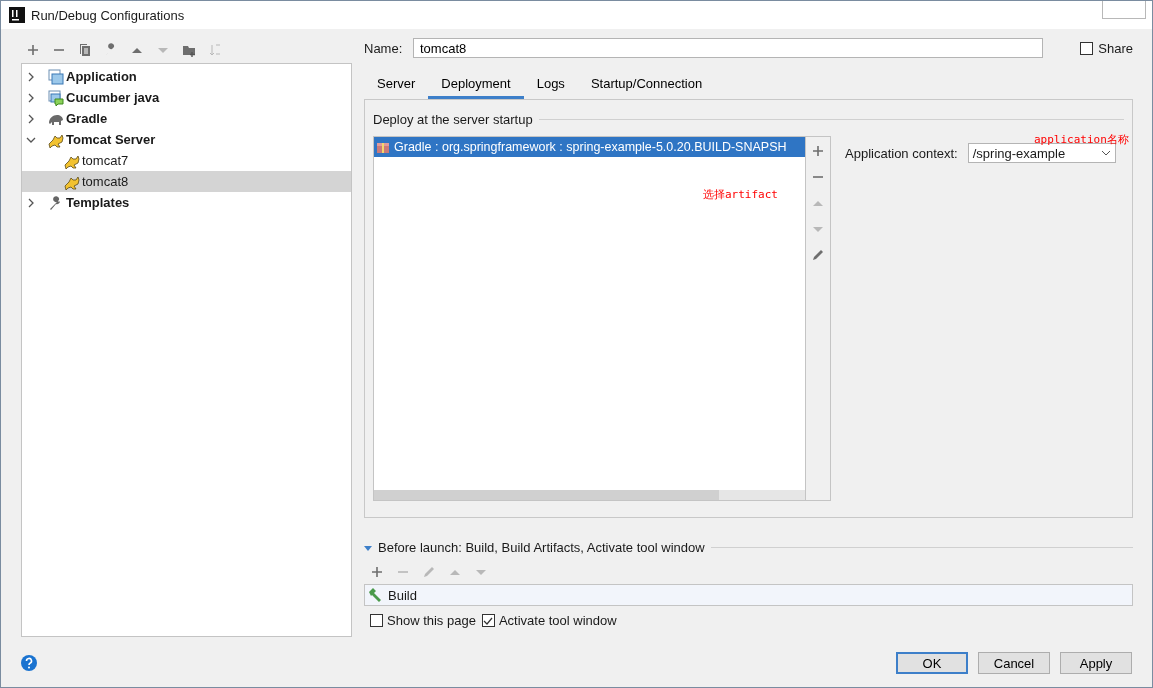 This screenshot has height=688, width=1153. Describe the element at coordinates (476, 85) in the screenshot. I see `tab: Deployment` at that location.